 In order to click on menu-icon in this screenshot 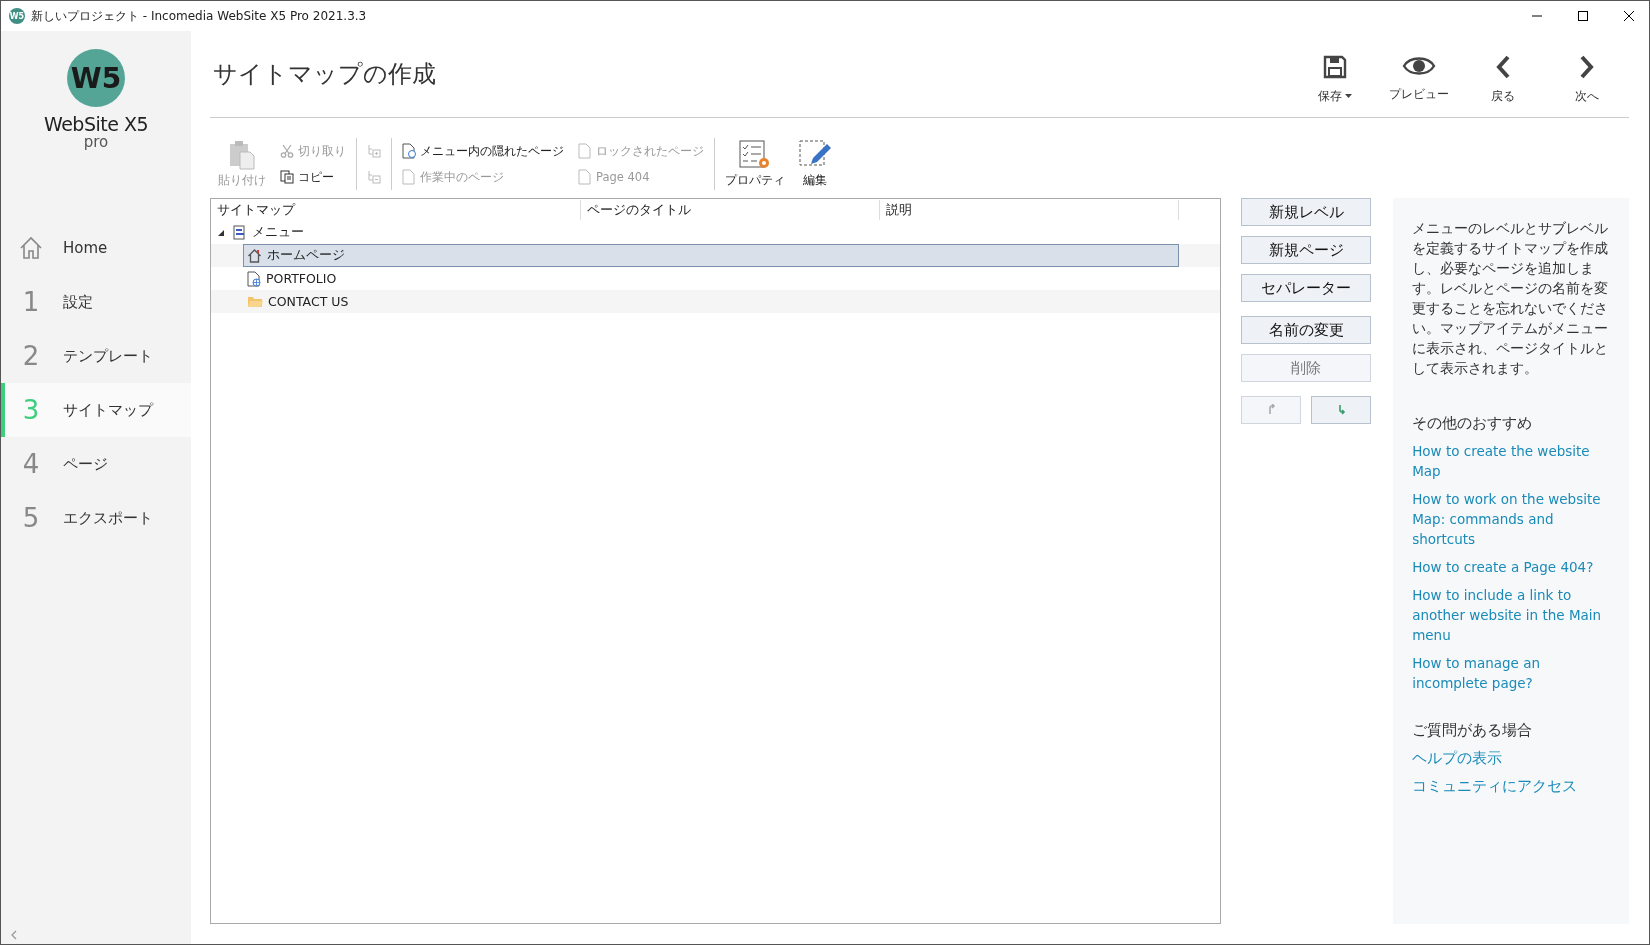, I will do `click(240, 232)`.